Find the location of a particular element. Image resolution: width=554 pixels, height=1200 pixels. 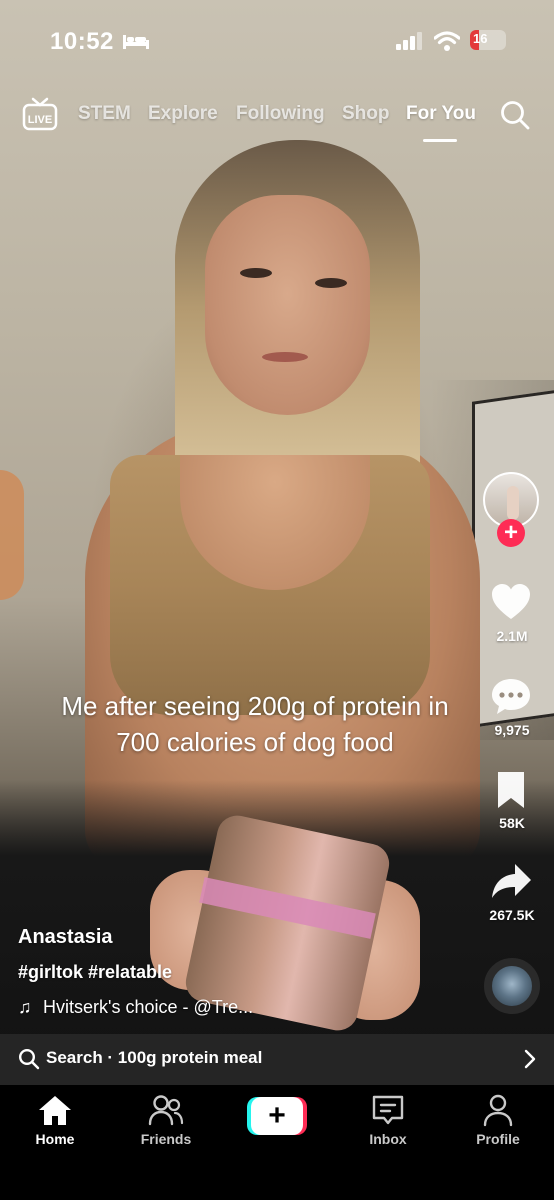

live-tv-icon: LIVE is located at coordinates (40, 114).